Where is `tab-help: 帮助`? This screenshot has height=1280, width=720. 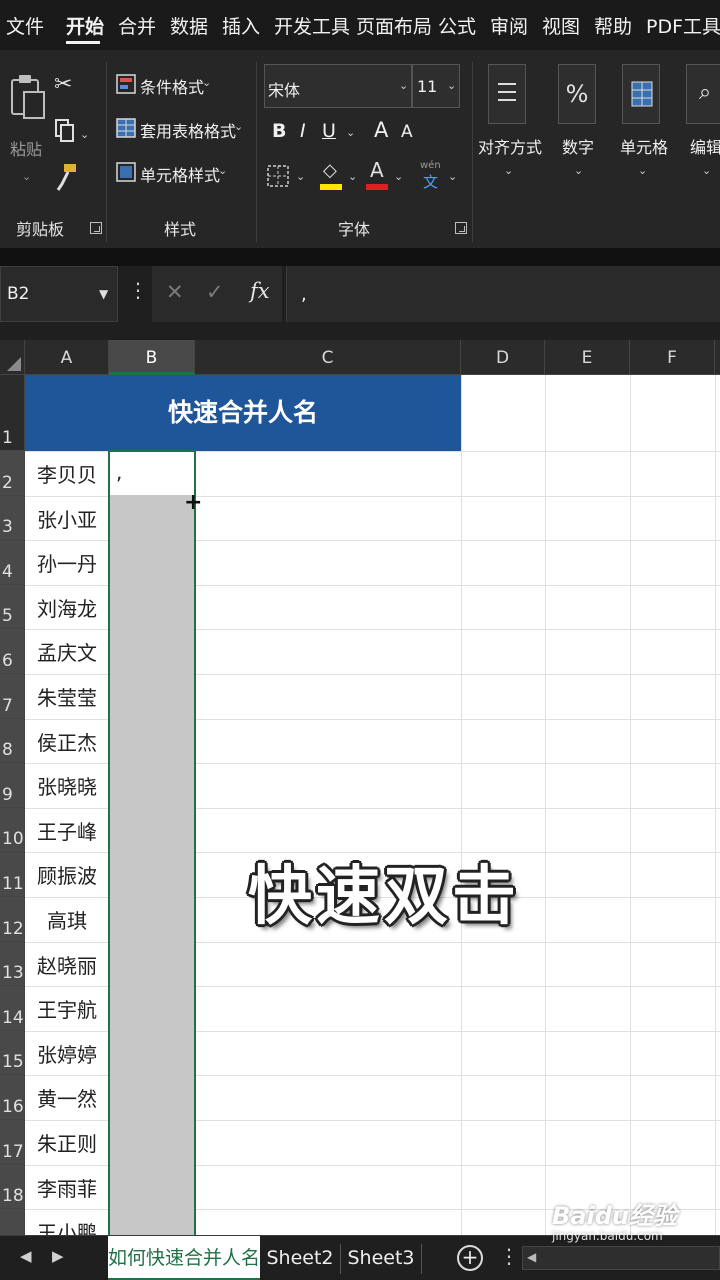
tab-help: 帮助 is located at coordinates (613, 25).